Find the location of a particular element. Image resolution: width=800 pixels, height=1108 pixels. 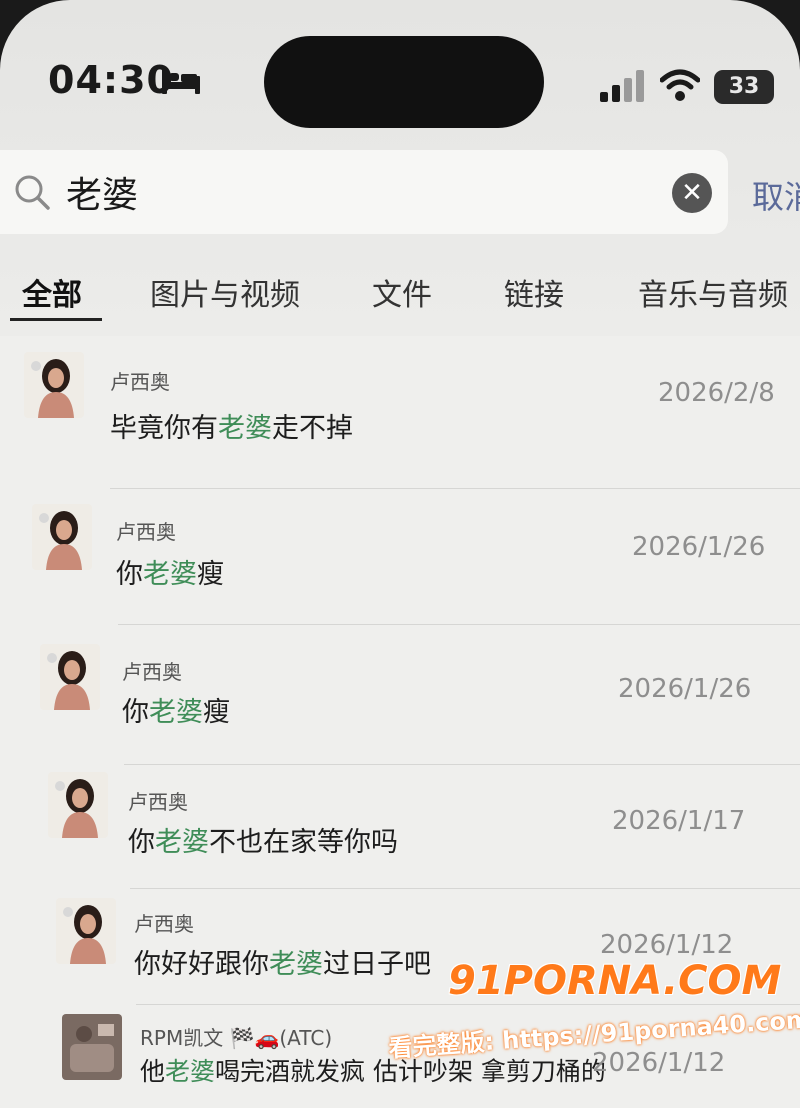

filter-tabs: 全部 图片与视频 文件 链接 音乐与音频 is located at coordinates (400, 290).